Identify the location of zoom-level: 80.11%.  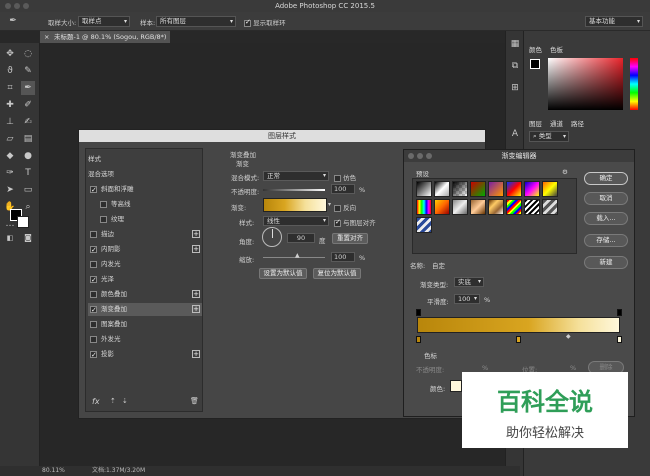
(53, 471).